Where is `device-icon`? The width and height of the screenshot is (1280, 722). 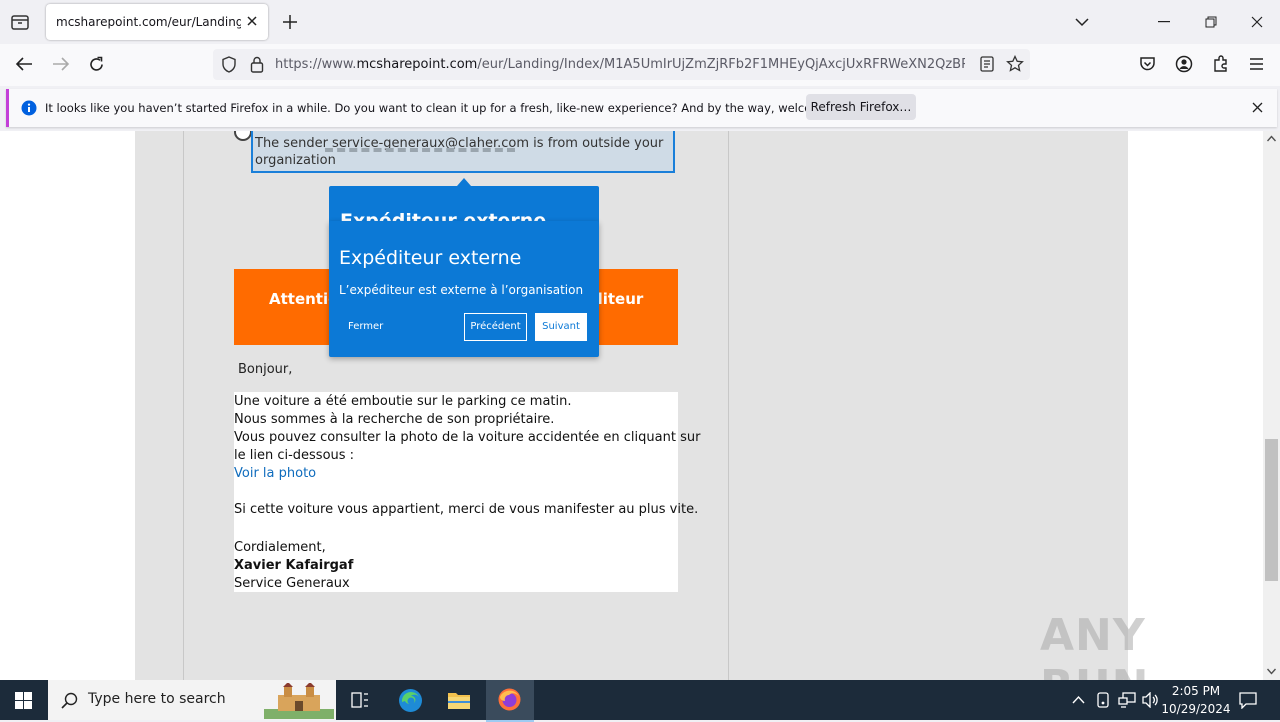 device-icon is located at coordinates (1103, 700).